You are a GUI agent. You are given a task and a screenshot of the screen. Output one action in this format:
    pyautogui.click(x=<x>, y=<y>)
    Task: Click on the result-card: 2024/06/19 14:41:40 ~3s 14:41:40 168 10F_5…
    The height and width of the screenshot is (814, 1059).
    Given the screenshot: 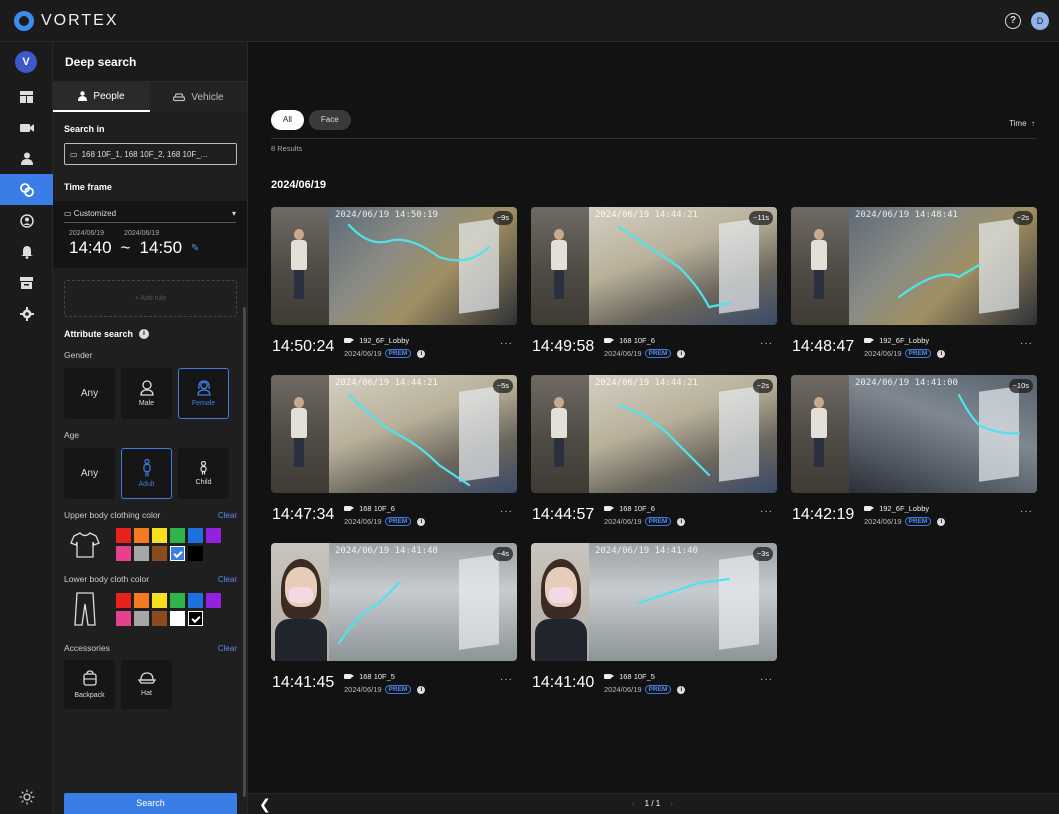 What is the action you would take?
    pyautogui.click(x=654, y=620)
    